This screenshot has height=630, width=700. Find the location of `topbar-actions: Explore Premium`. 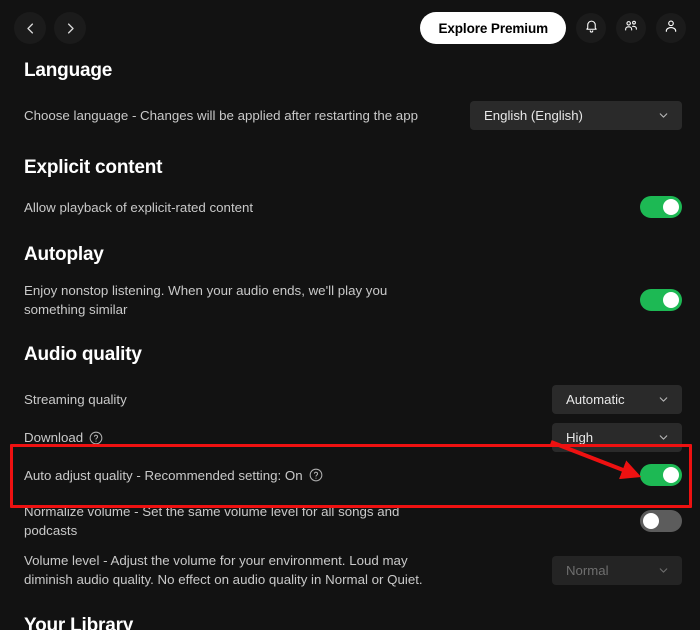

topbar-actions: Explore Premium is located at coordinates (553, 28).